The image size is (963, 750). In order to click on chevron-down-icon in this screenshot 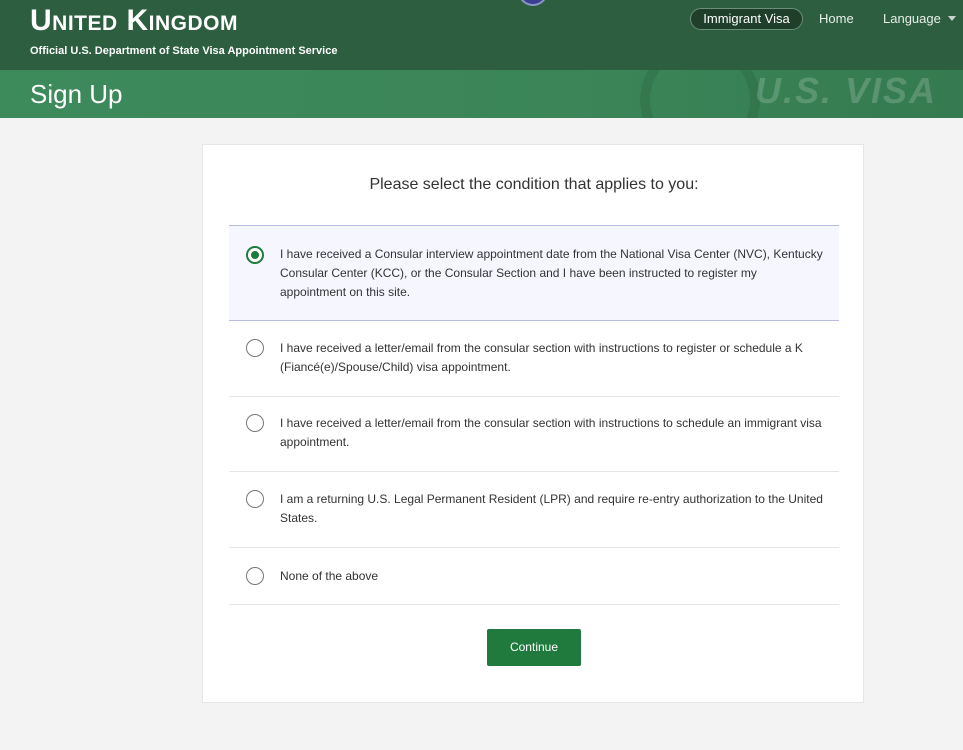, I will do `click(952, 18)`.